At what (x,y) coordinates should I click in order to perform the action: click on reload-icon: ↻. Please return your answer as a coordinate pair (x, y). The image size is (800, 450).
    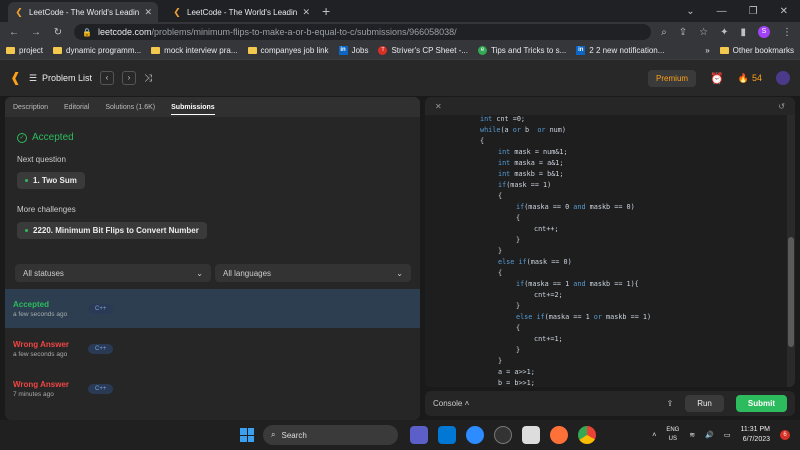
    Looking at the image, I should click on (58, 32).